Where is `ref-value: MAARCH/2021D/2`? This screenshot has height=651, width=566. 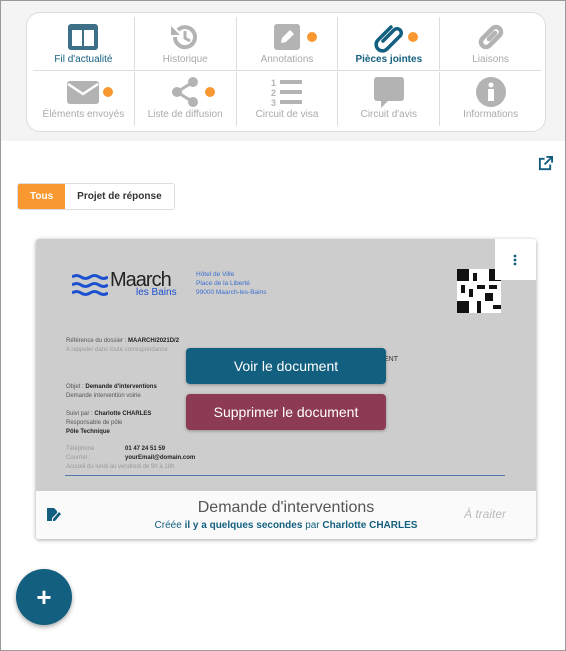
ref-value: MAARCH/2021D/2 is located at coordinates (154, 341).